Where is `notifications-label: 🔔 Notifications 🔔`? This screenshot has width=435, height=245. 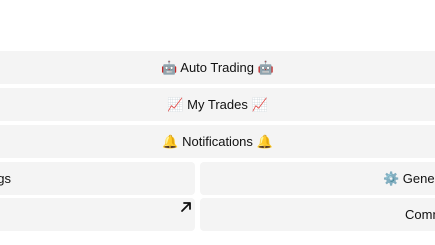
notifications-label: 🔔 Notifications 🔔 is located at coordinates (217, 141).